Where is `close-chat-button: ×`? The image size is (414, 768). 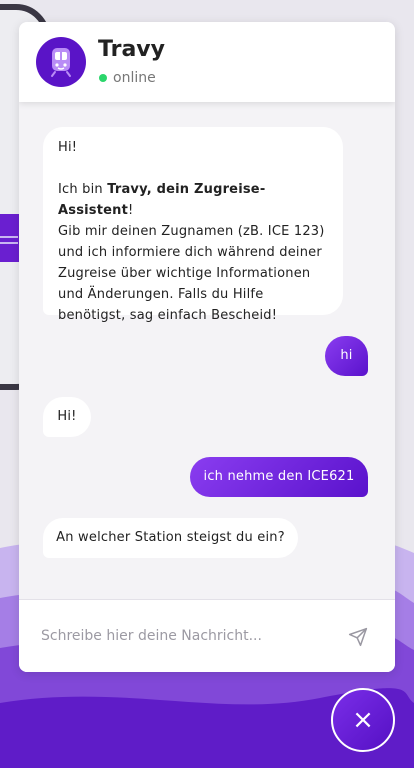
close-chat-button: × is located at coordinates (363, 720).